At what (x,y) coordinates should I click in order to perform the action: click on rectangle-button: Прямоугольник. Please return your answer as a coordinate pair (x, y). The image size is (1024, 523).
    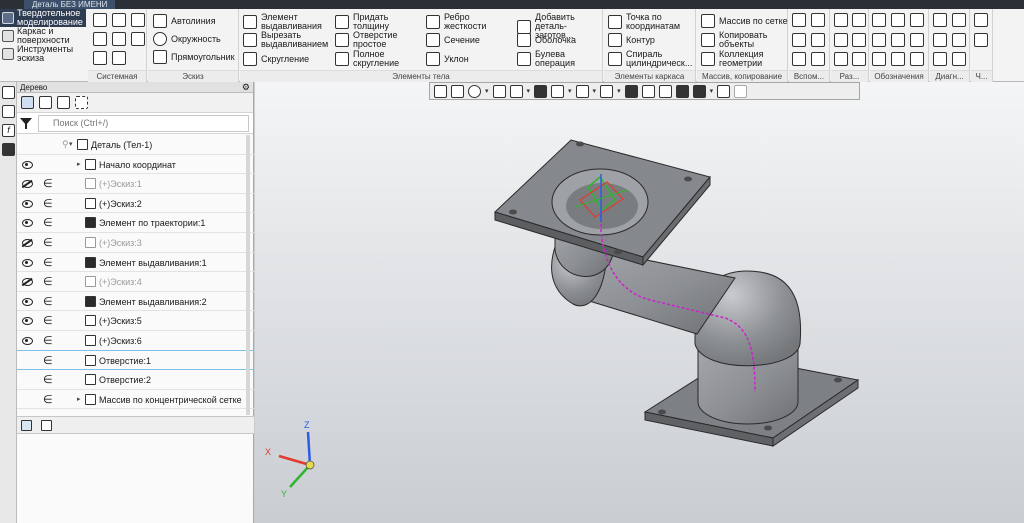
    Looking at the image, I should click on (194, 57).